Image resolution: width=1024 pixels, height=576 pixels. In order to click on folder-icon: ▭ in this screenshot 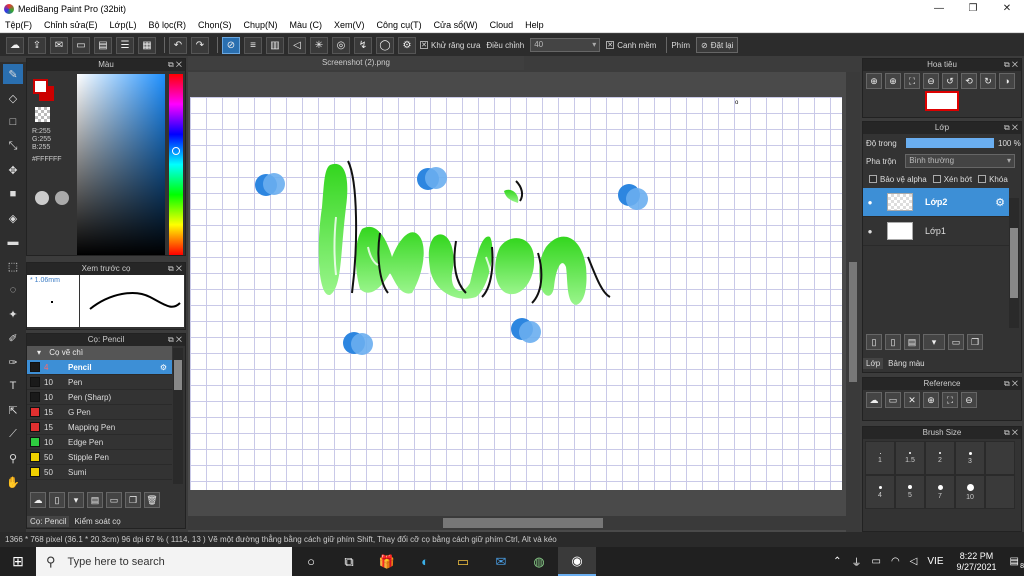, I will do `click(956, 342)`.